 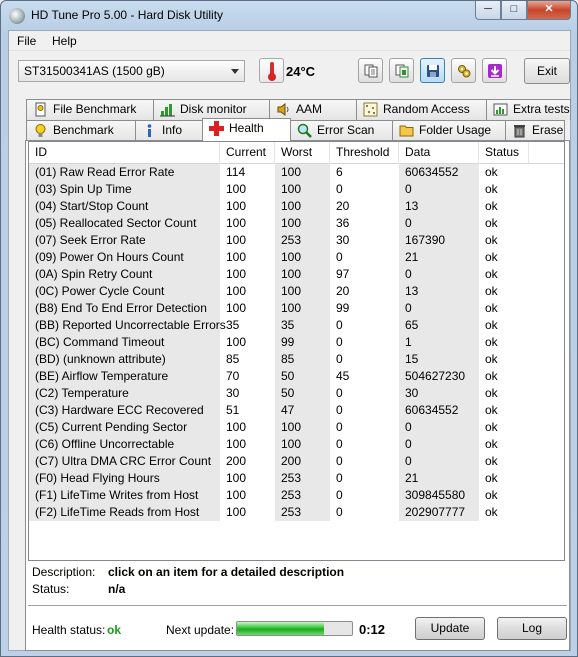 What do you see at coordinates (90, 109) in the screenshot?
I see `tab-file-benchmark: File Benchmark` at bounding box center [90, 109].